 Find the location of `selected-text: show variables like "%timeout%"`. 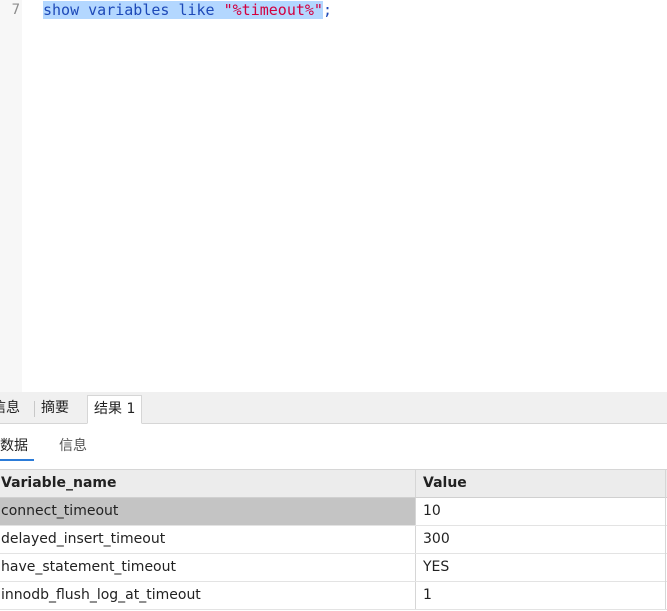

selected-text: show variables like "%timeout%" is located at coordinates (183, 10).